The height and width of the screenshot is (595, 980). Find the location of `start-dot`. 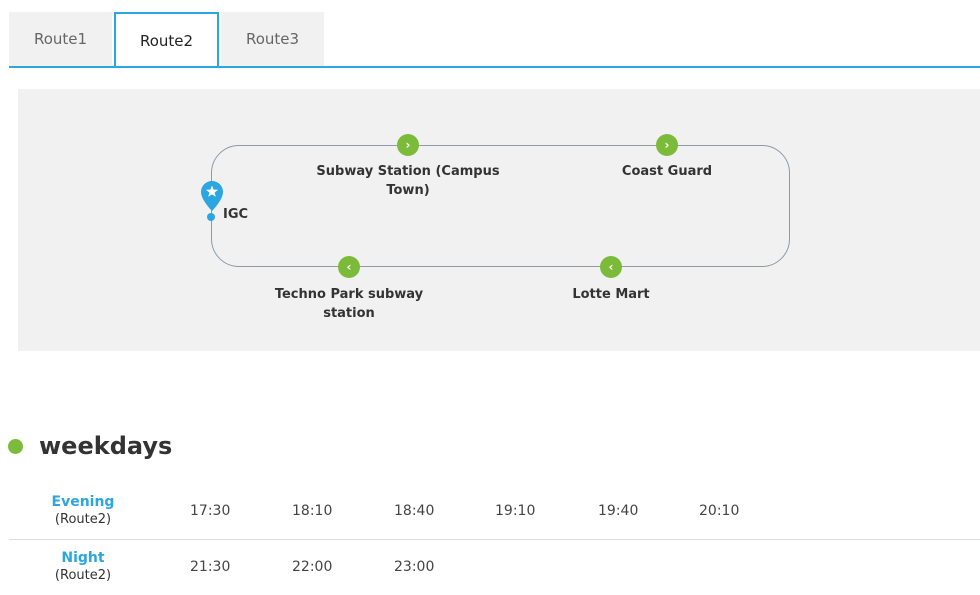

start-dot is located at coordinates (211, 217).